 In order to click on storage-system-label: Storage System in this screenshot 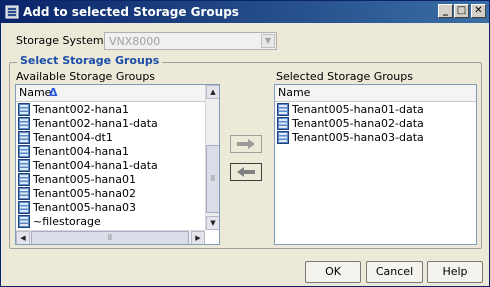, I will do `click(60, 40)`.